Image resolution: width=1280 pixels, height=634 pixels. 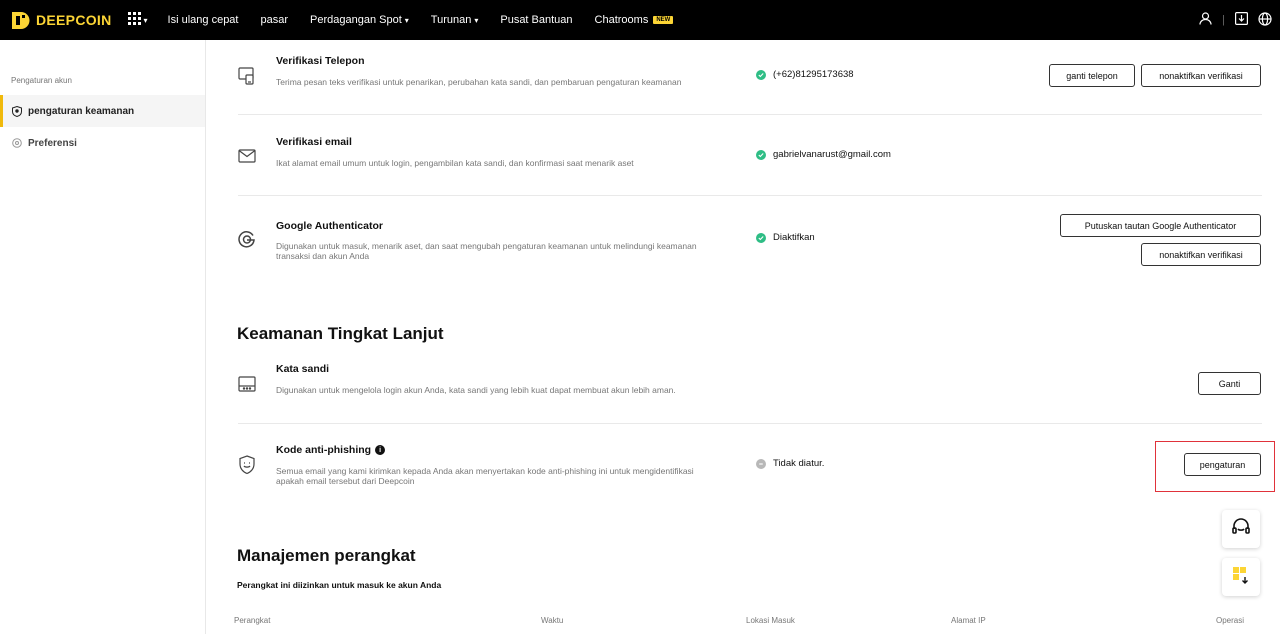 I want to click on phone-verification-title: Verifikasi Telepon, so click(x=320, y=61).